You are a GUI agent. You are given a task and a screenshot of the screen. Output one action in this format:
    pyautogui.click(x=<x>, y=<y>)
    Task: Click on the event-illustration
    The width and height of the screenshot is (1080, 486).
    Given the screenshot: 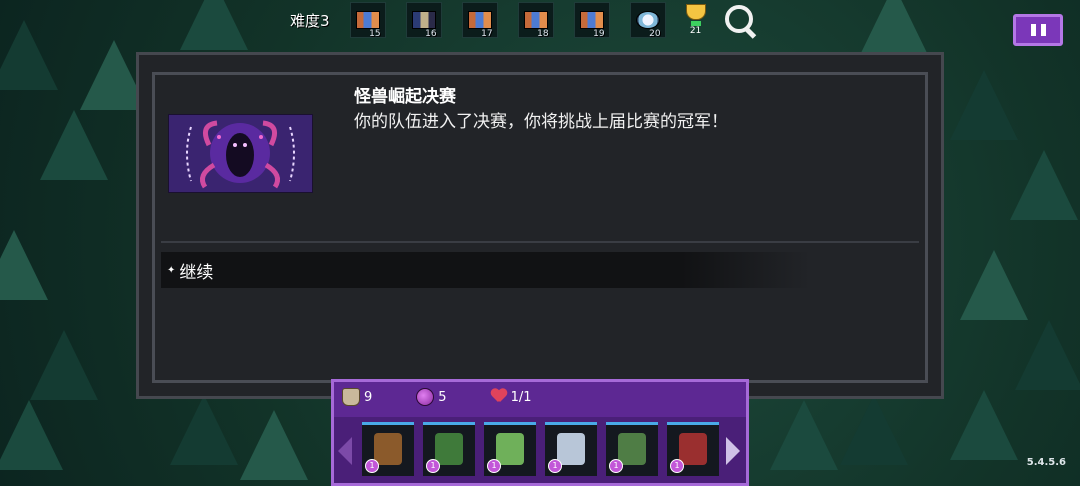 What is the action you would take?
    pyautogui.click(x=240, y=153)
    